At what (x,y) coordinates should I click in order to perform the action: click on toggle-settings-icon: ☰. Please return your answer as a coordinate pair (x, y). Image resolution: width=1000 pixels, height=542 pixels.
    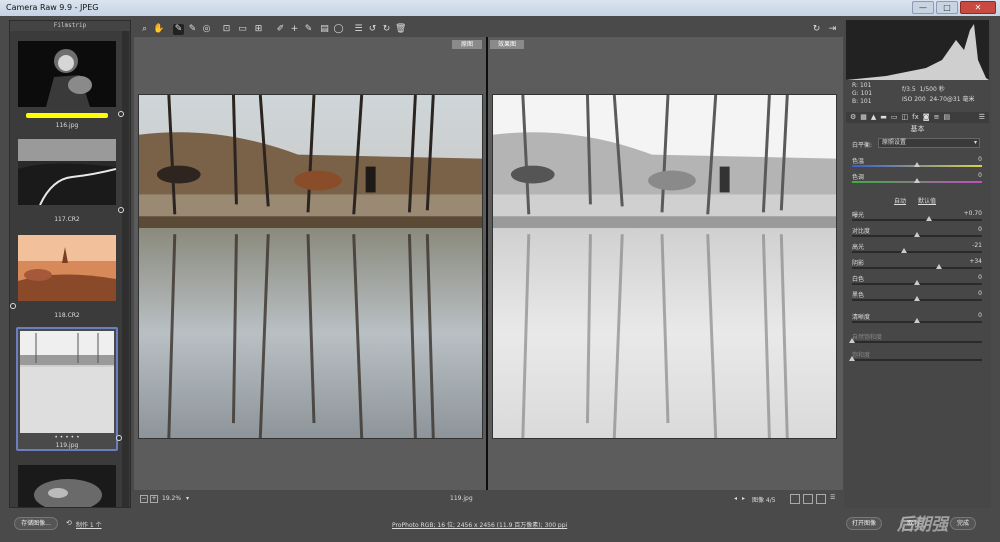
    Looking at the image, I should click on (832, 497).